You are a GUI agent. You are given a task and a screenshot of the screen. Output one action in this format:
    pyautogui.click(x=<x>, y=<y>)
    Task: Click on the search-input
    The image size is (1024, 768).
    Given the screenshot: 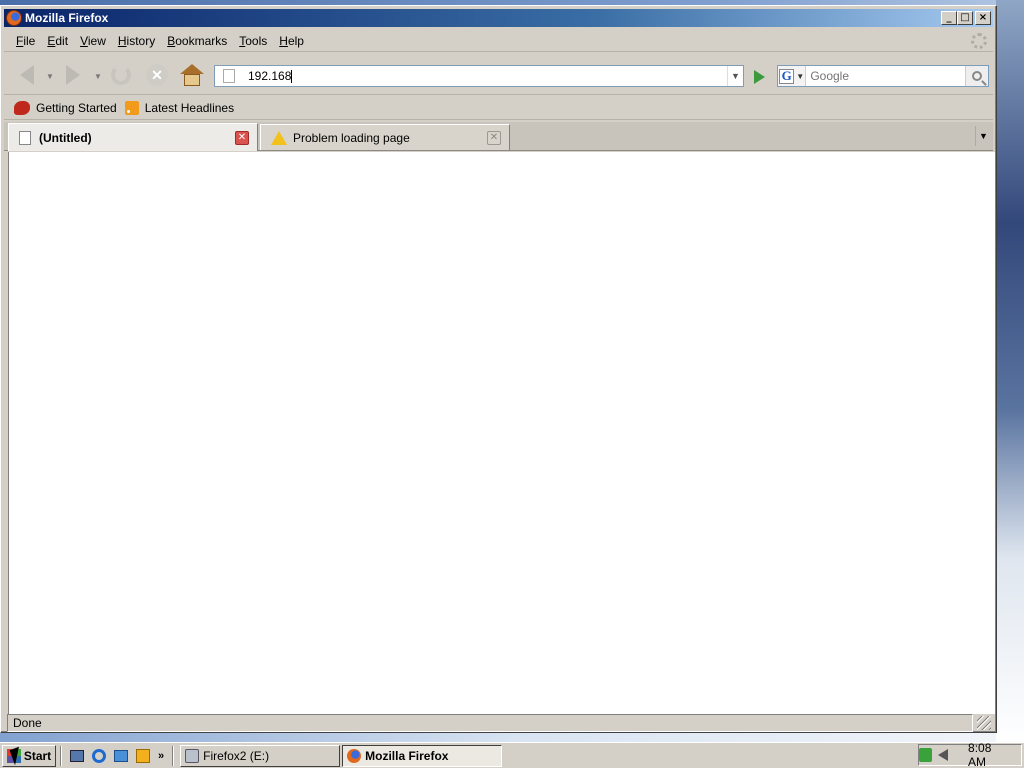 What is the action you would take?
    pyautogui.click(x=886, y=76)
    